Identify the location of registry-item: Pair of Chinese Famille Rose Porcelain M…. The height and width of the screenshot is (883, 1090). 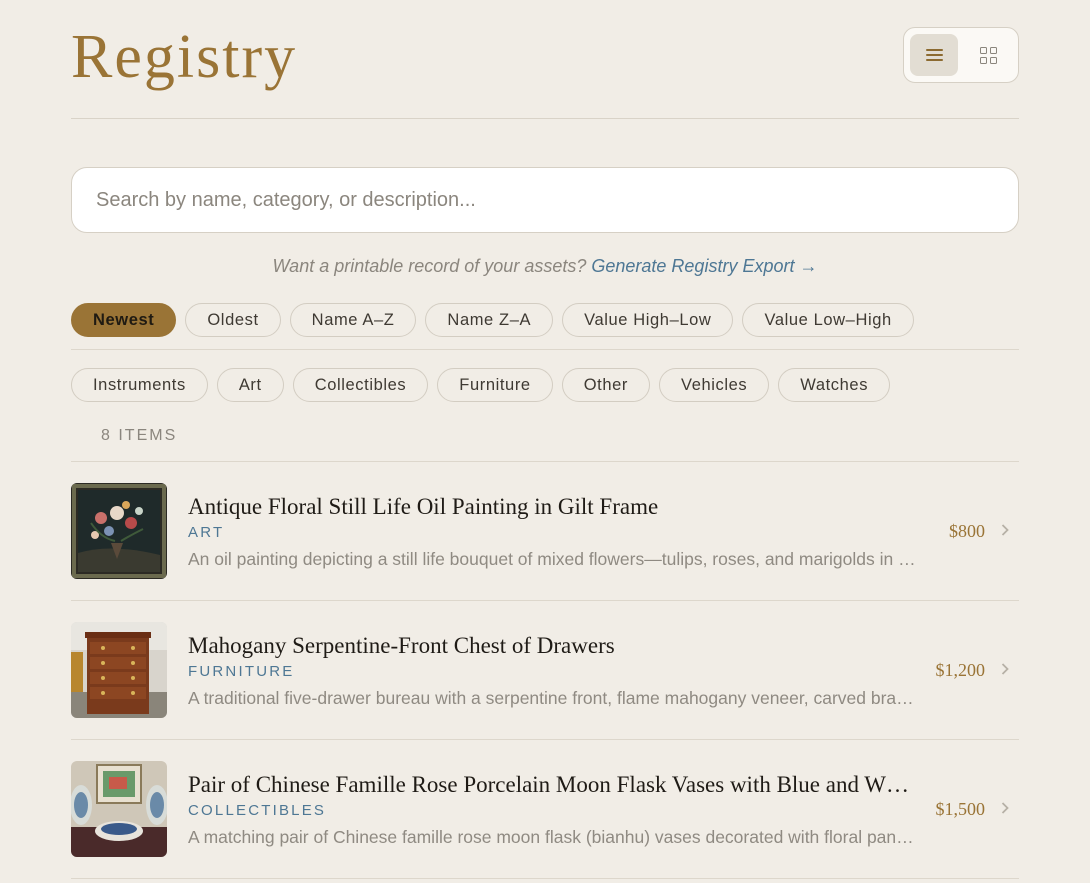
(545, 809).